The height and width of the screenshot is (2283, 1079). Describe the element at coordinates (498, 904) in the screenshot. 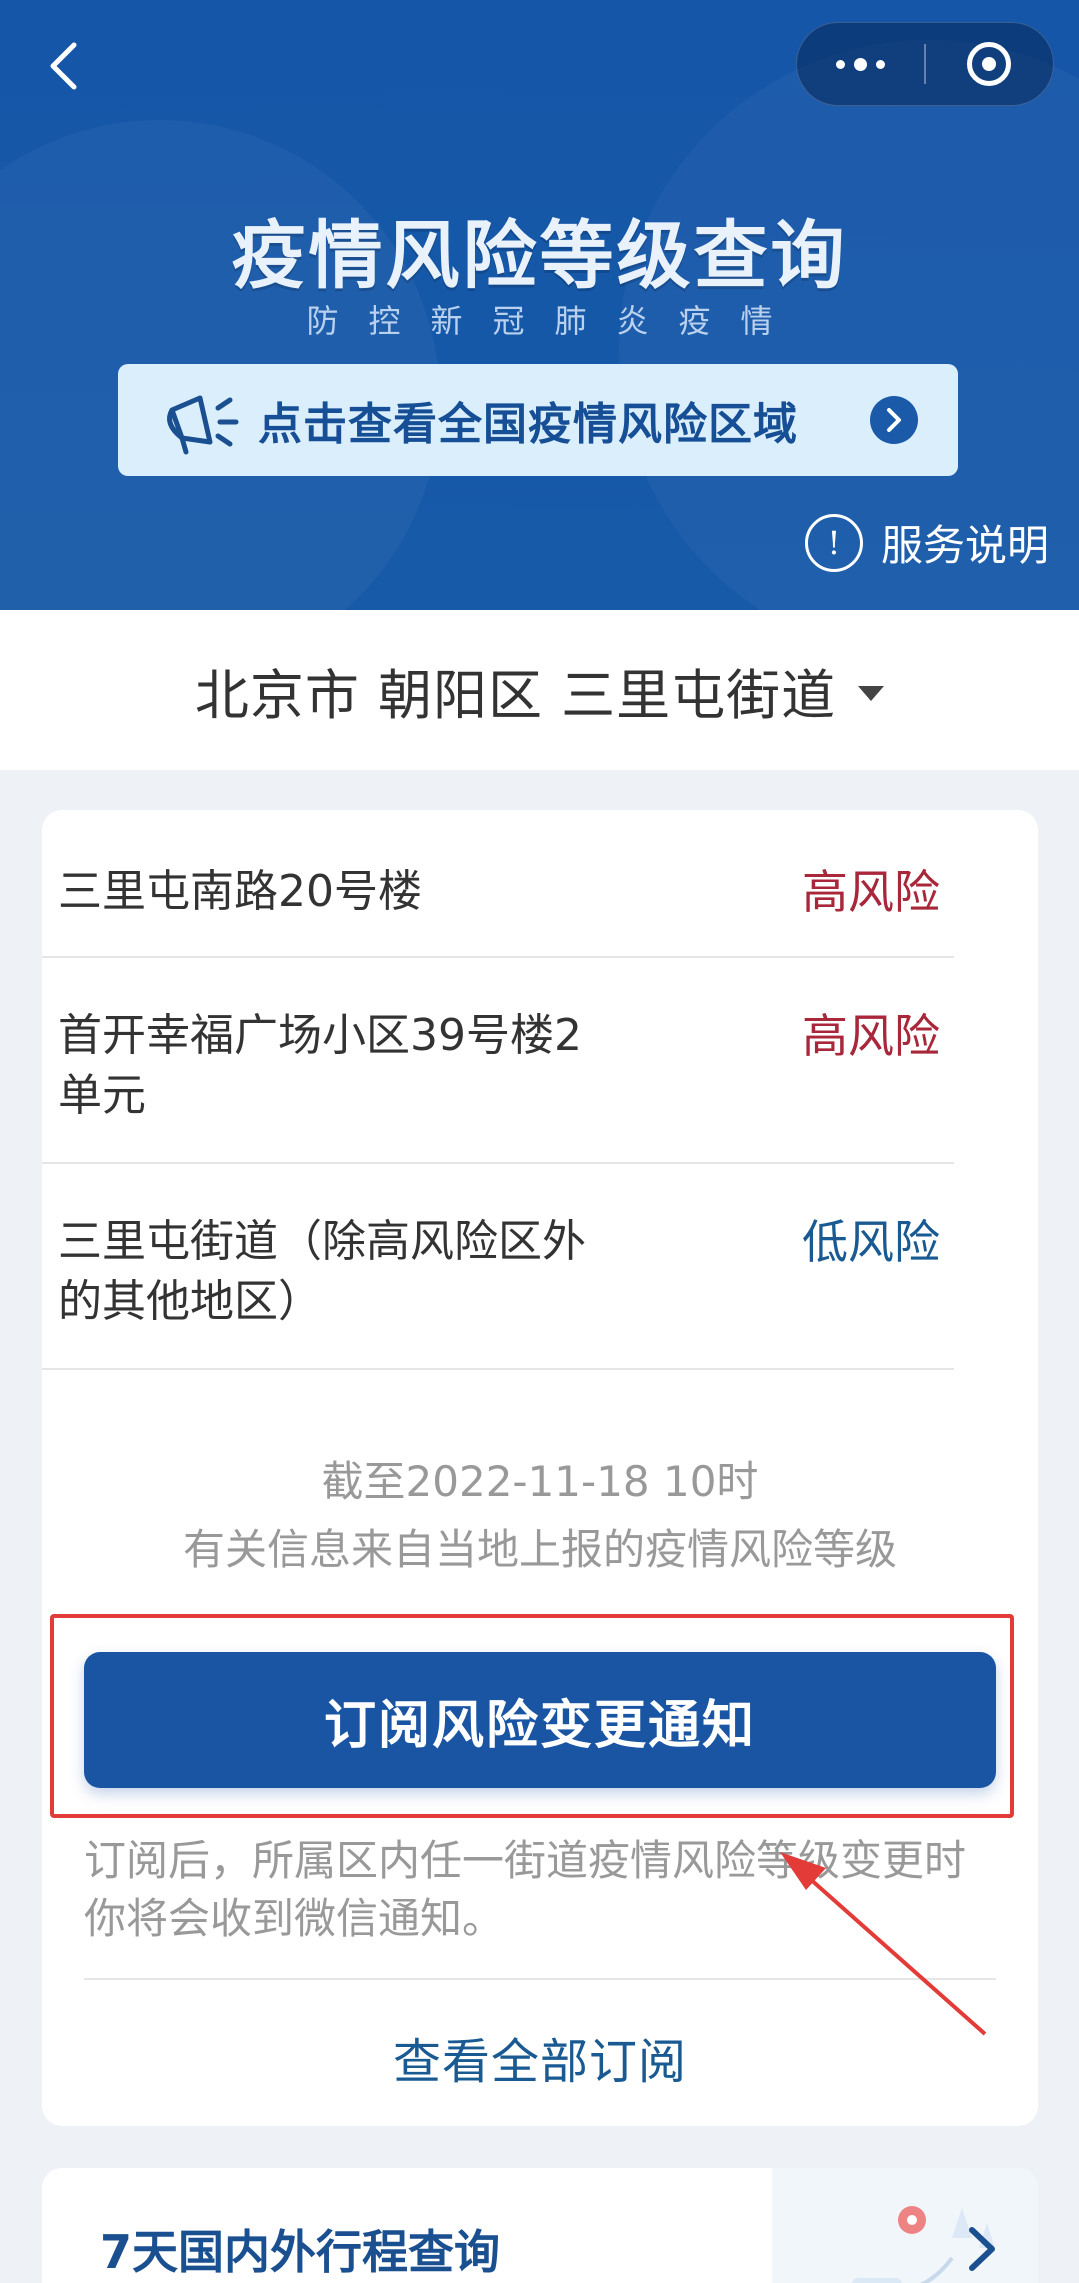

I see `risk-row: 三里屯南路20号楼 高风险` at that location.